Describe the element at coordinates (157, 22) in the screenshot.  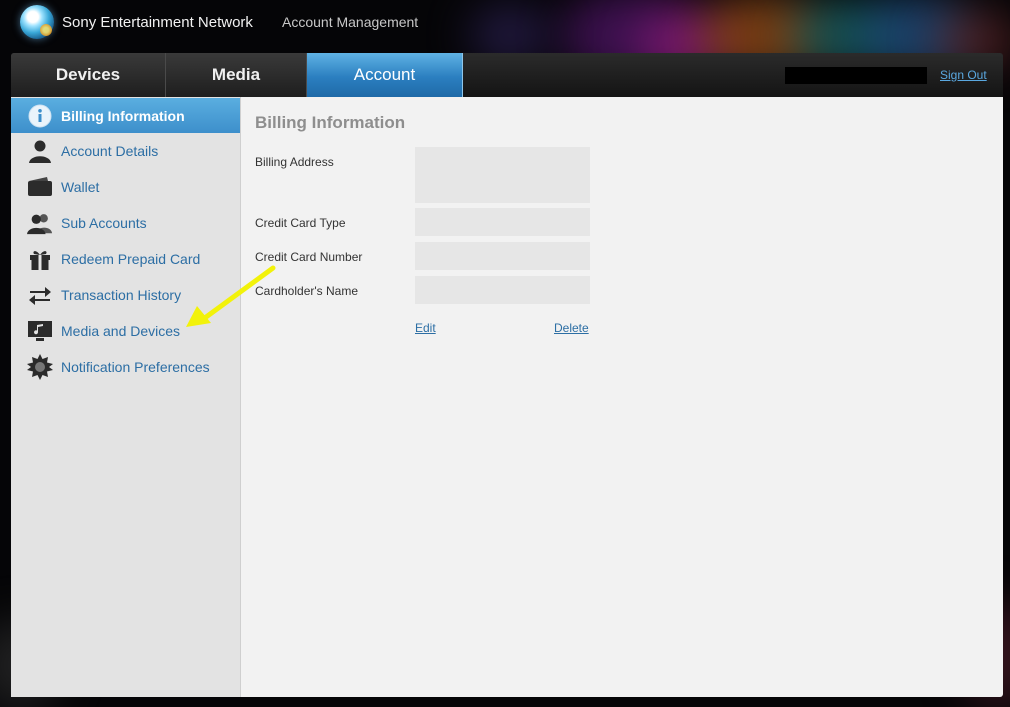
I see `brand-name: Sony Entertainment Network` at that location.